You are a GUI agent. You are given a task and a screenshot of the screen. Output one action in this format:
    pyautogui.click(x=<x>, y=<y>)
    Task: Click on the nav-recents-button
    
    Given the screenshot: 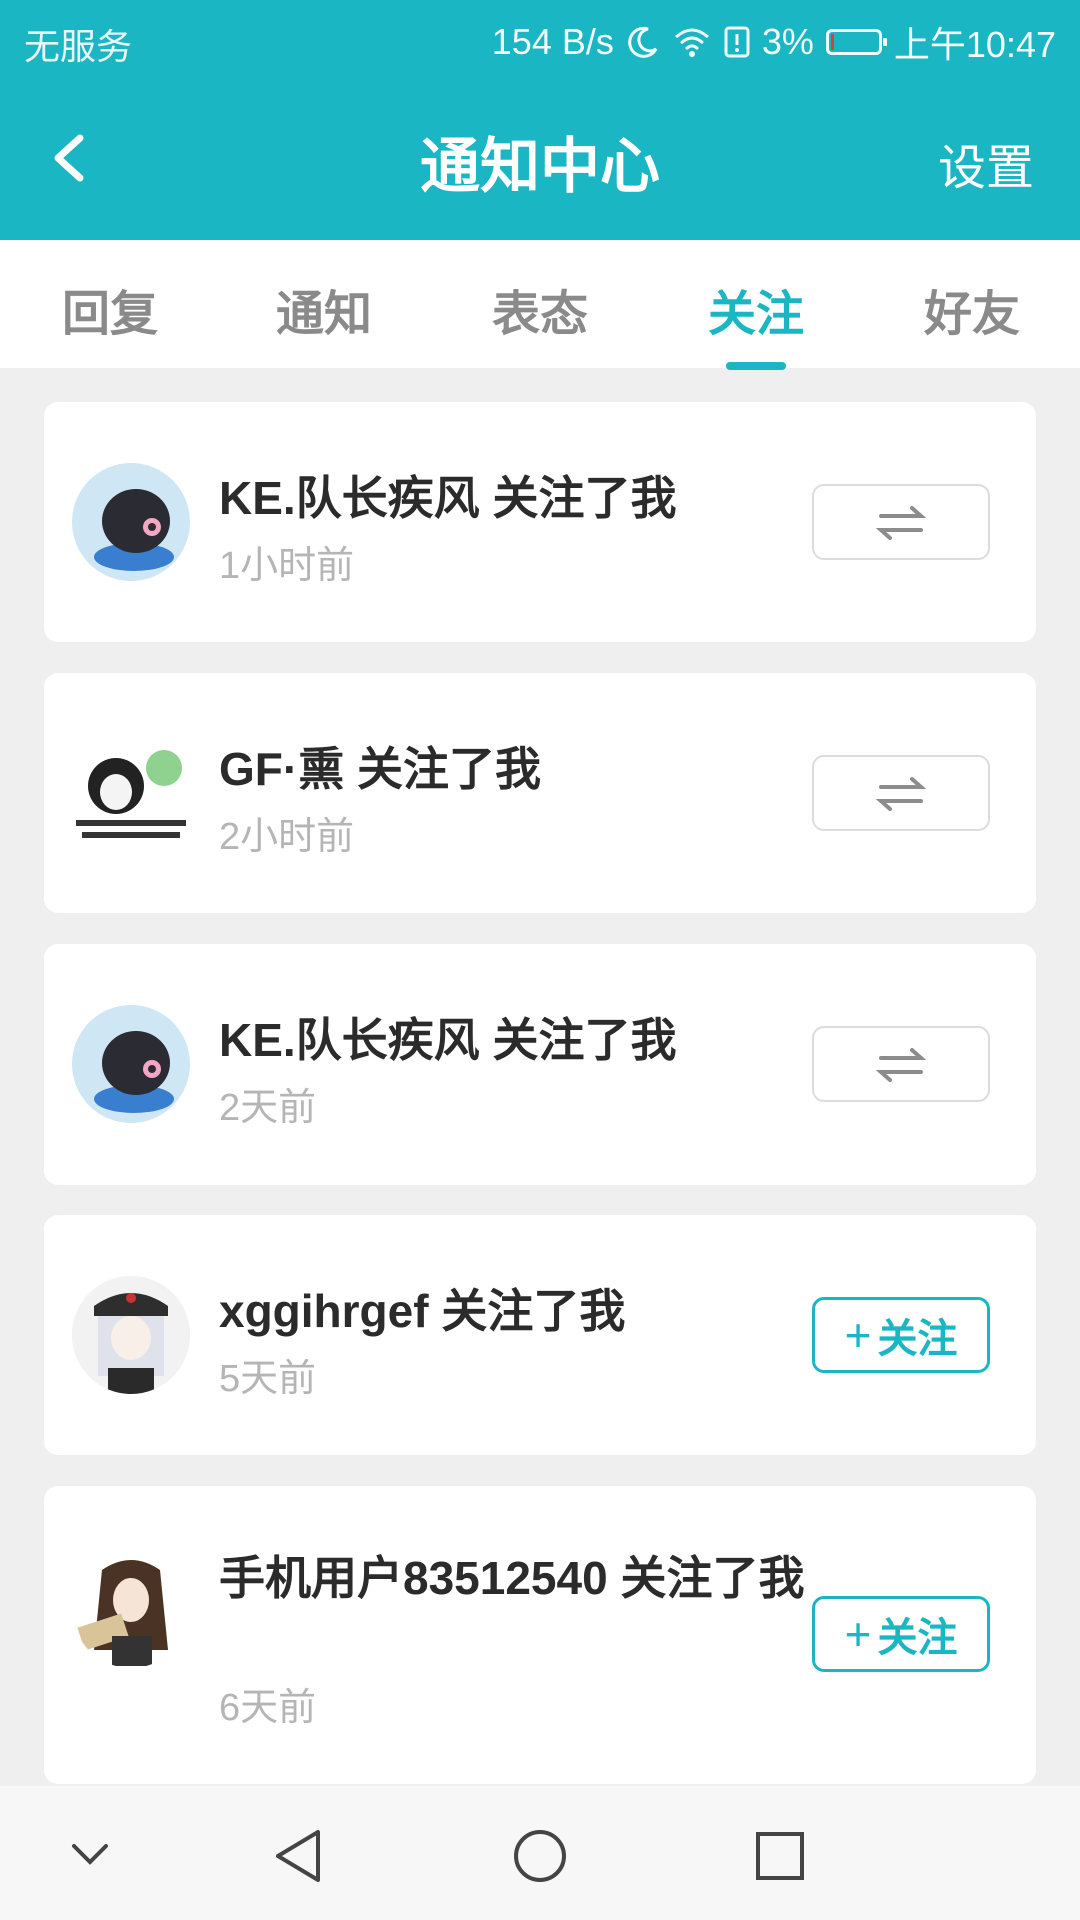 What is the action you would take?
    pyautogui.click(x=780, y=1856)
    